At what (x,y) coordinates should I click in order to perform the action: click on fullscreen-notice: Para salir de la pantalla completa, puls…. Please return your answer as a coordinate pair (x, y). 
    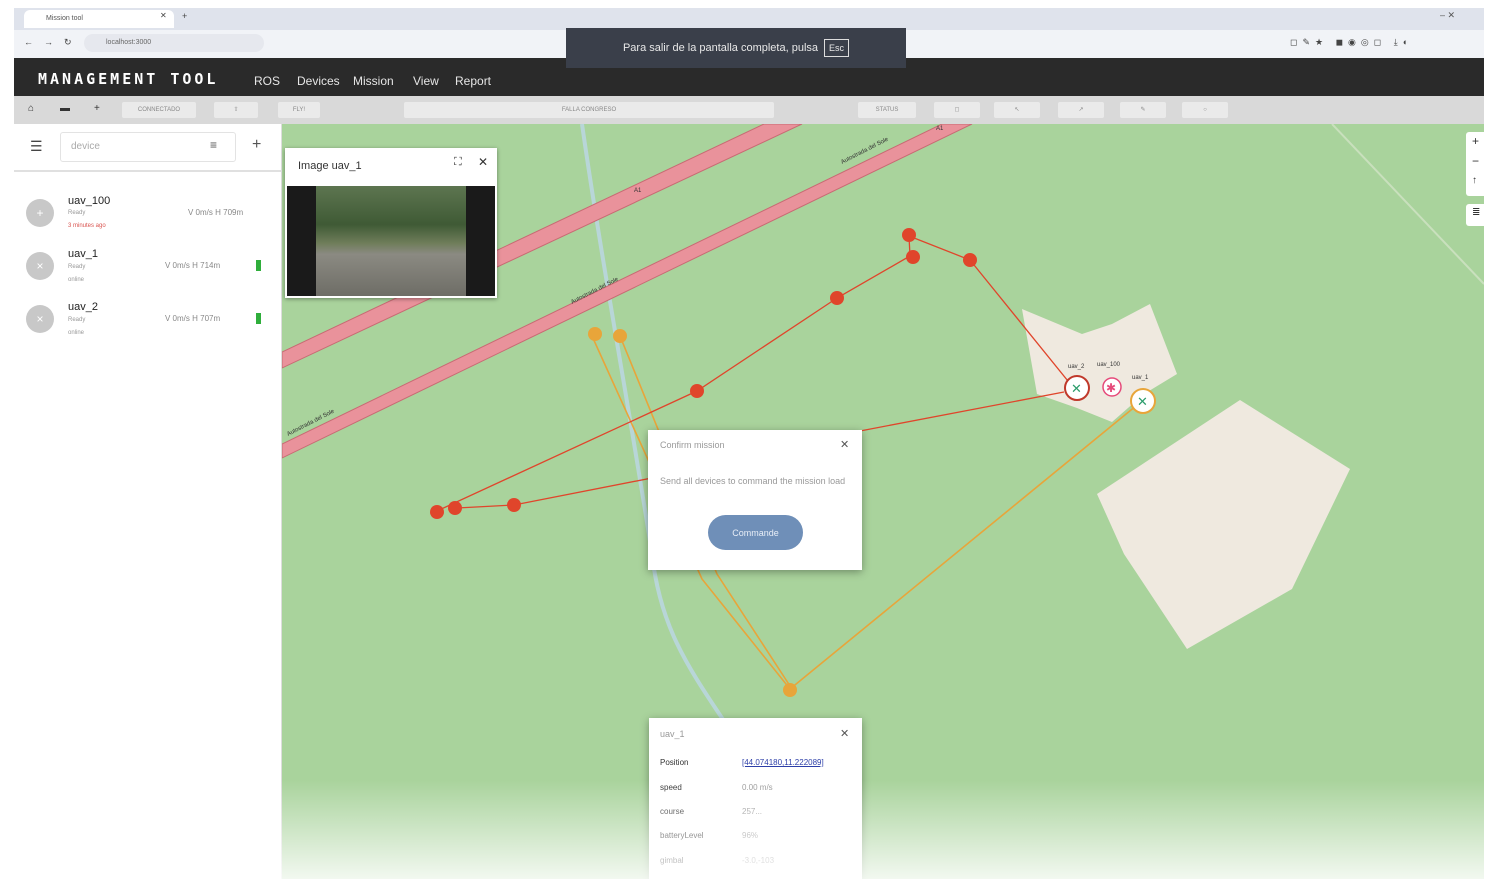
    Looking at the image, I should click on (720, 48).